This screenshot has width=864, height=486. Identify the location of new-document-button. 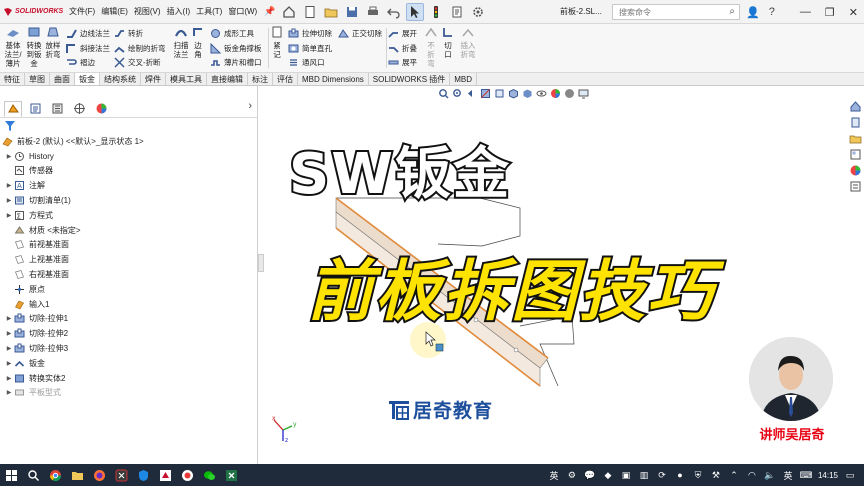
(310, 12).